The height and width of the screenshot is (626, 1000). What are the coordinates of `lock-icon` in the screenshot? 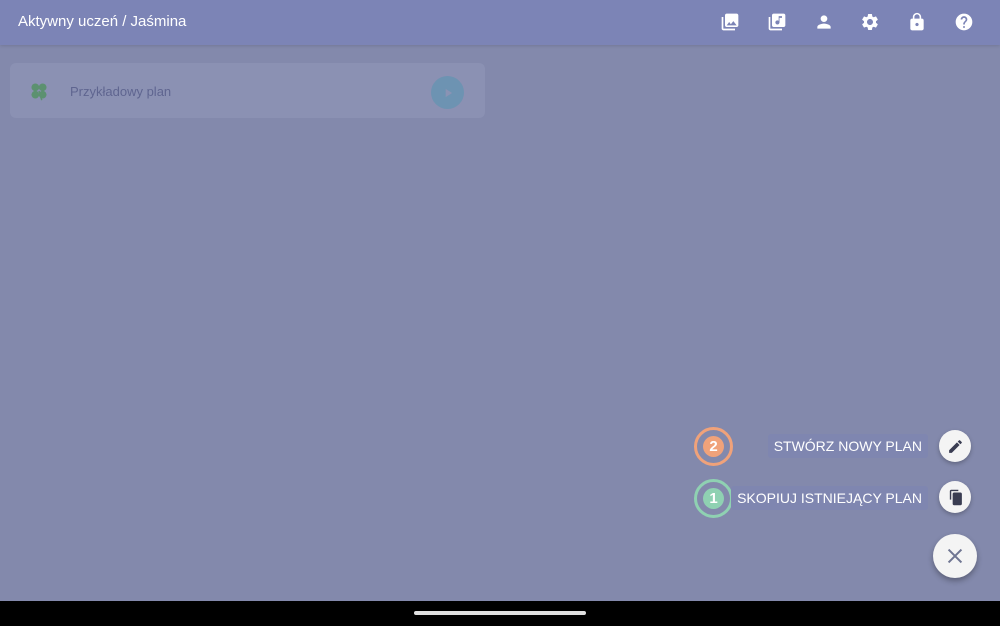 It's located at (917, 22).